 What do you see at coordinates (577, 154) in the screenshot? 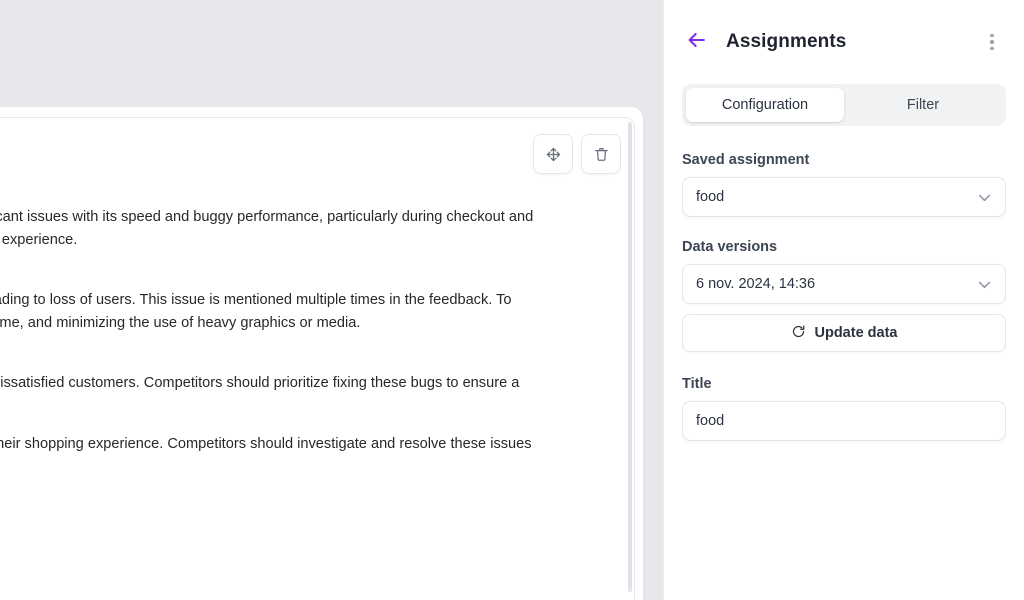
I see `block-toolbar` at bounding box center [577, 154].